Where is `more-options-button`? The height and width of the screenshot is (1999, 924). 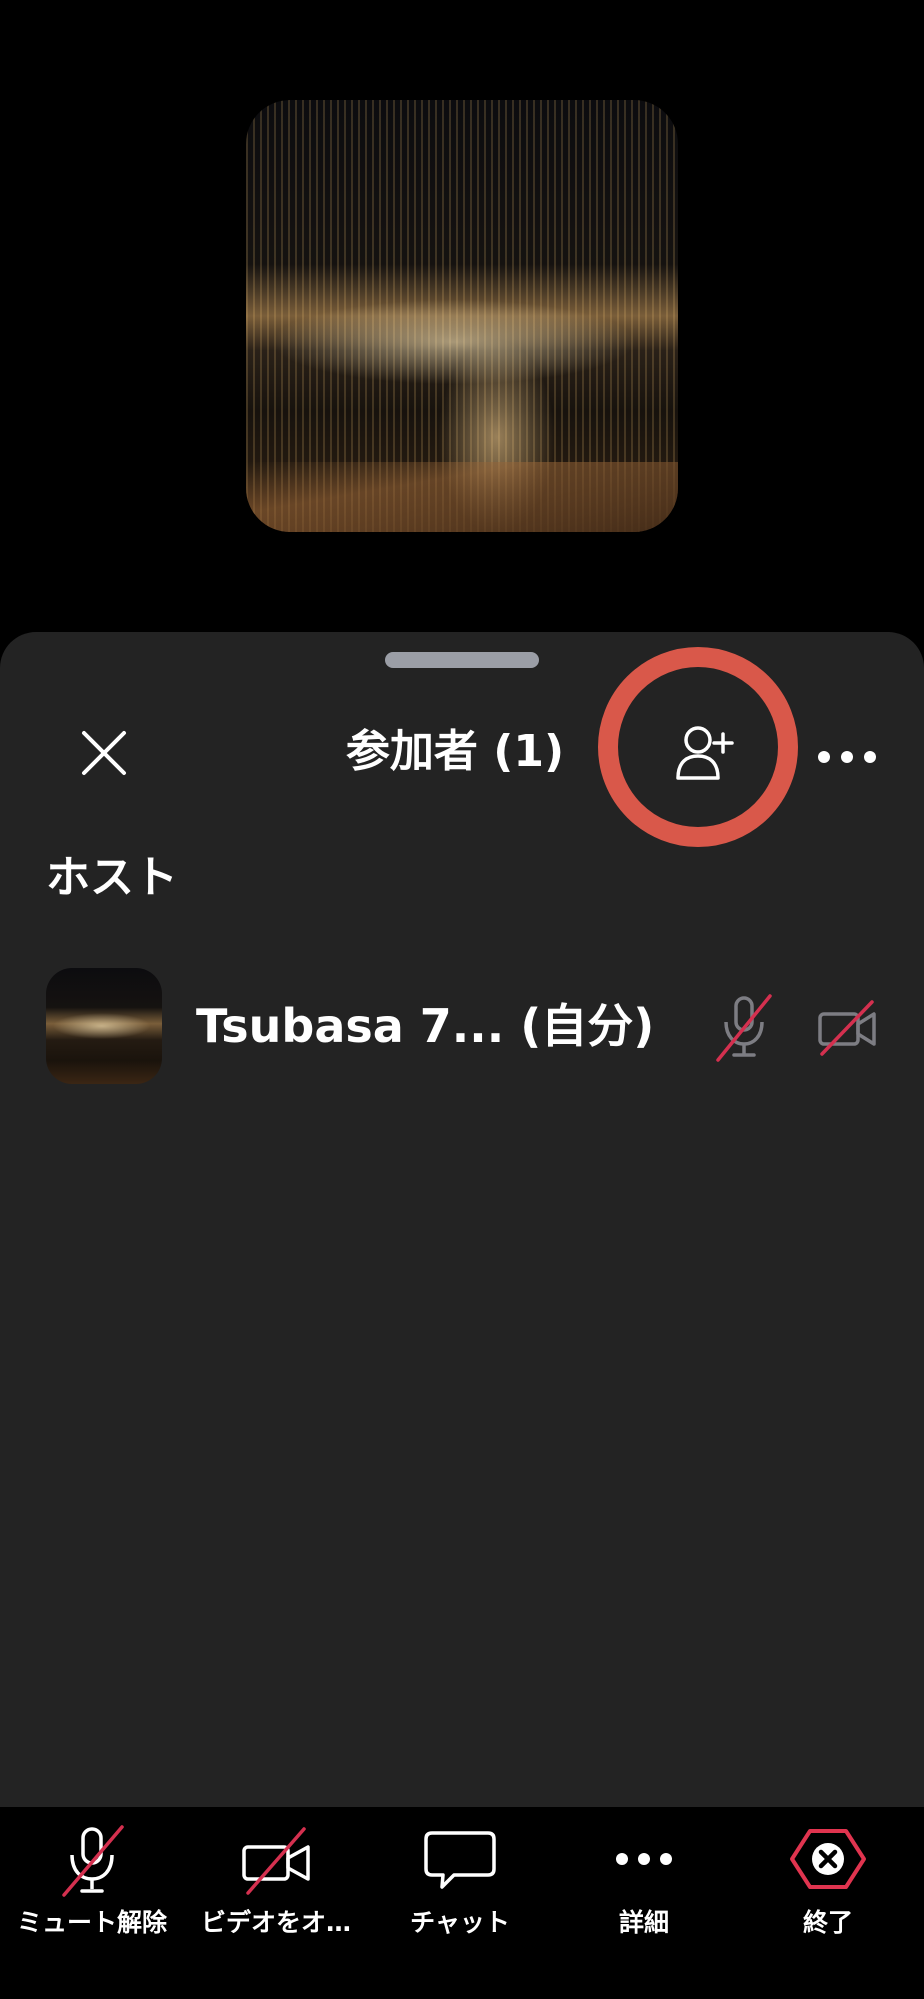 more-options-button is located at coordinates (847, 757).